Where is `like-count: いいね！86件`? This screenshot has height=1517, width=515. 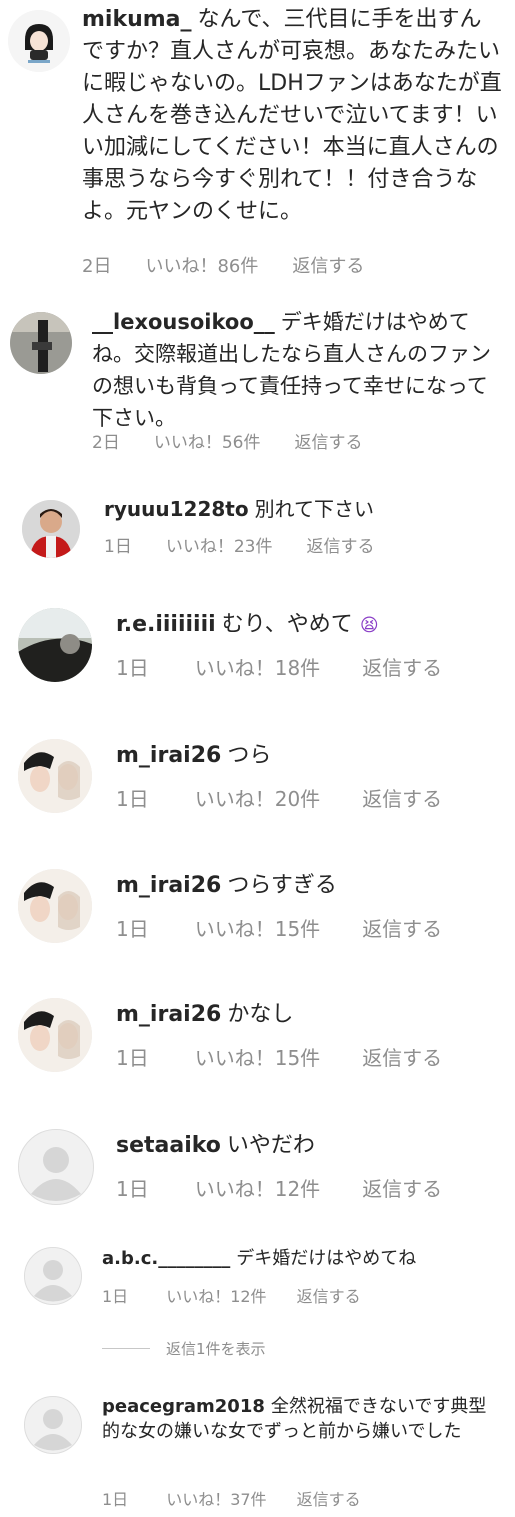 like-count: いいね！86件 is located at coordinates (201, 265).